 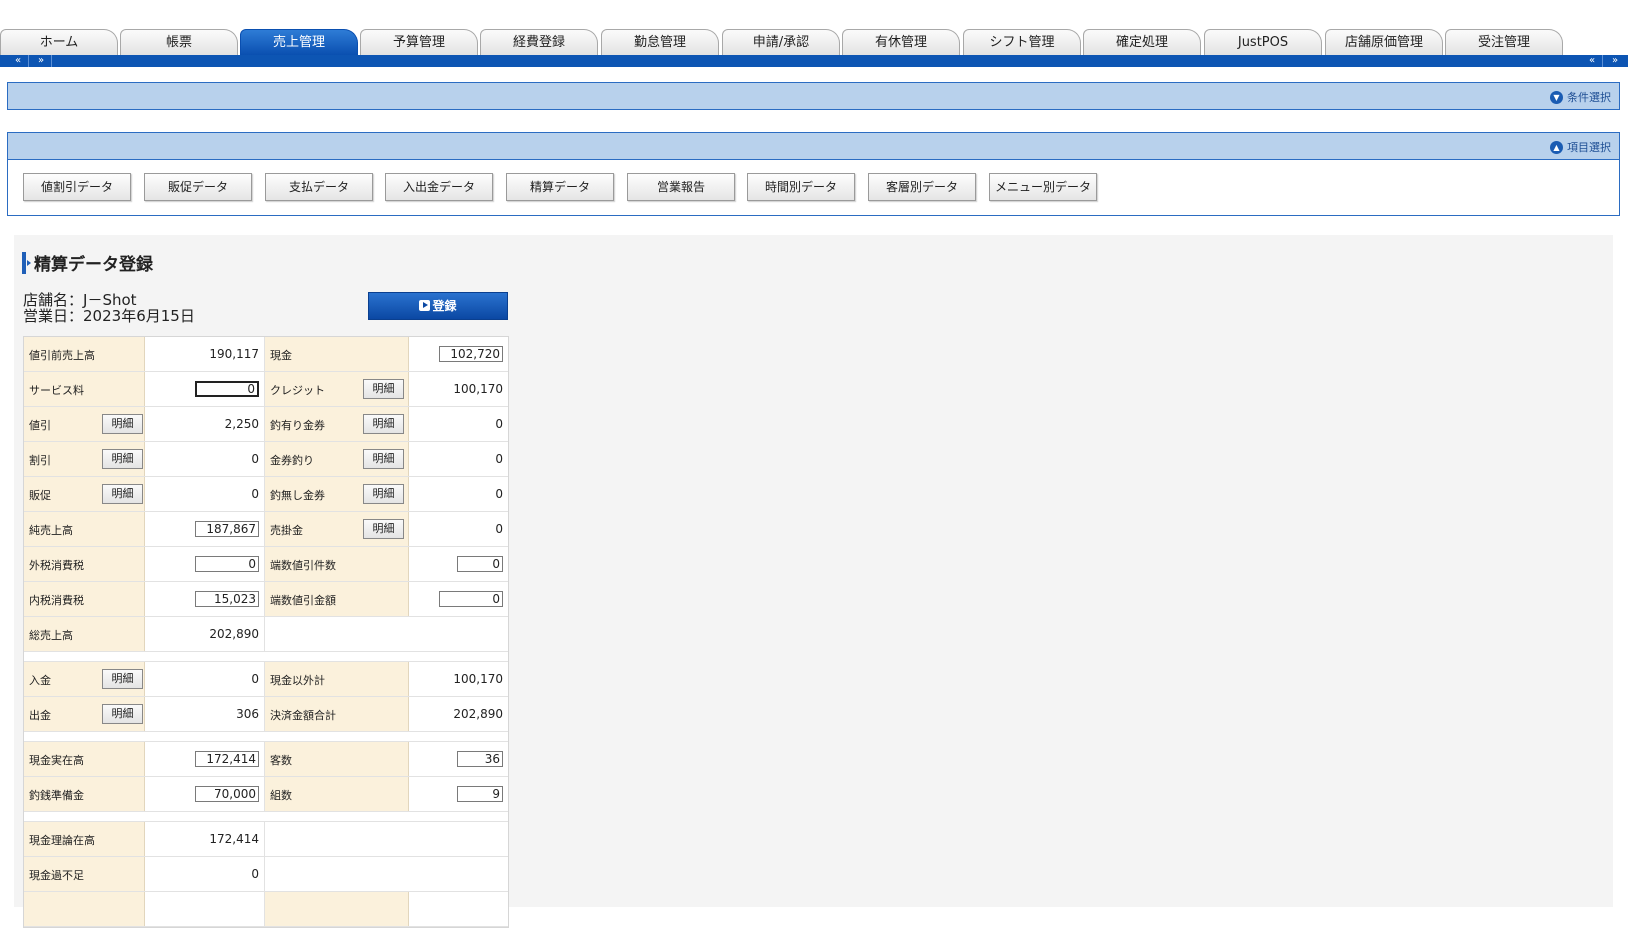 I want to click on discount-detail-button: 明細, so click(x=122, y=424).